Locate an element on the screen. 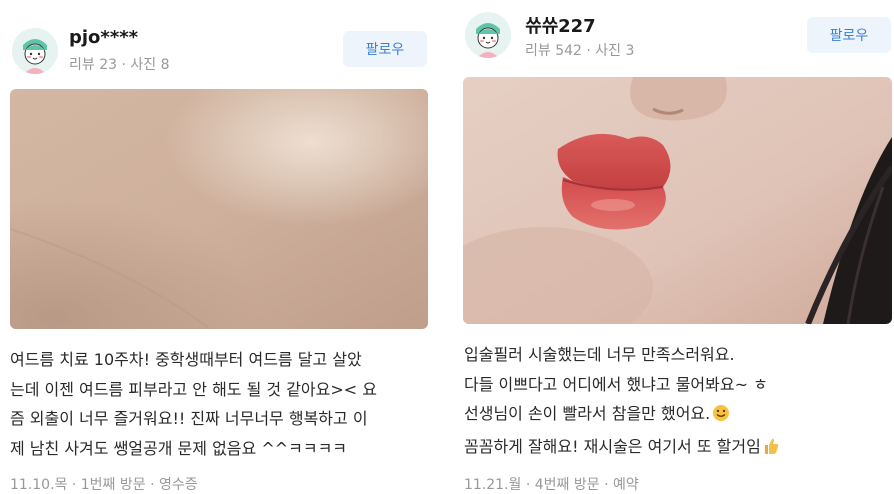 This screenshot has width=894, height=494. review-line: 입술필러 시술했는데 너무 만족스러워요. is located at coordinates (599, 354).